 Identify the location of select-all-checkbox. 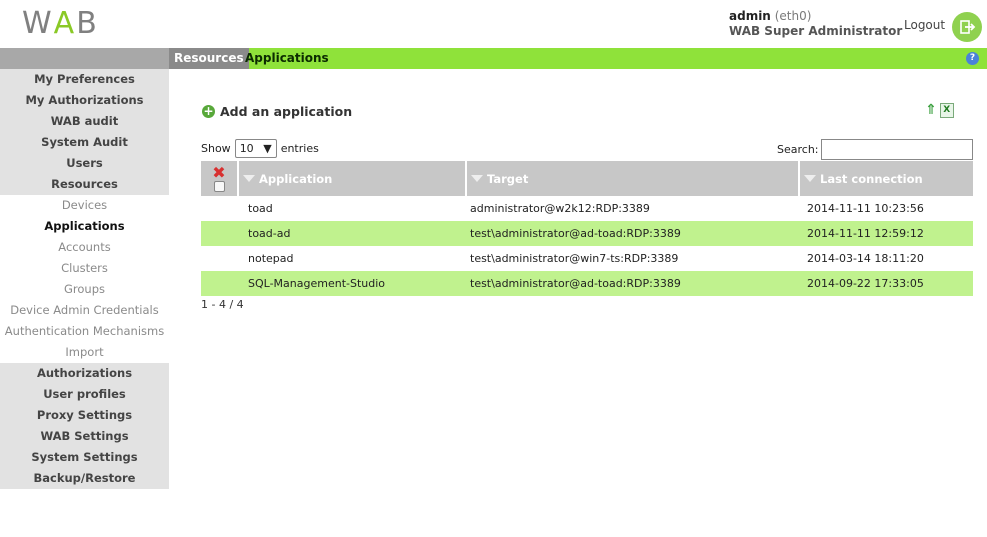
(219, 186).